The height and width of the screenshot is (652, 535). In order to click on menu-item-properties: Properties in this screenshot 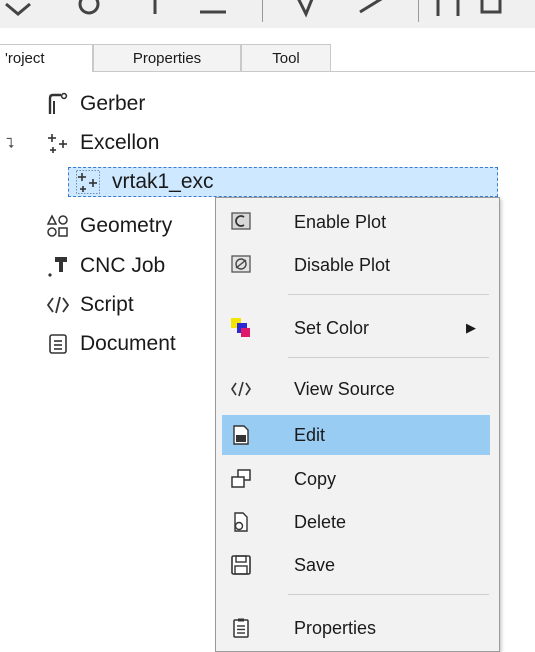, I will do `click(357, 628)`.